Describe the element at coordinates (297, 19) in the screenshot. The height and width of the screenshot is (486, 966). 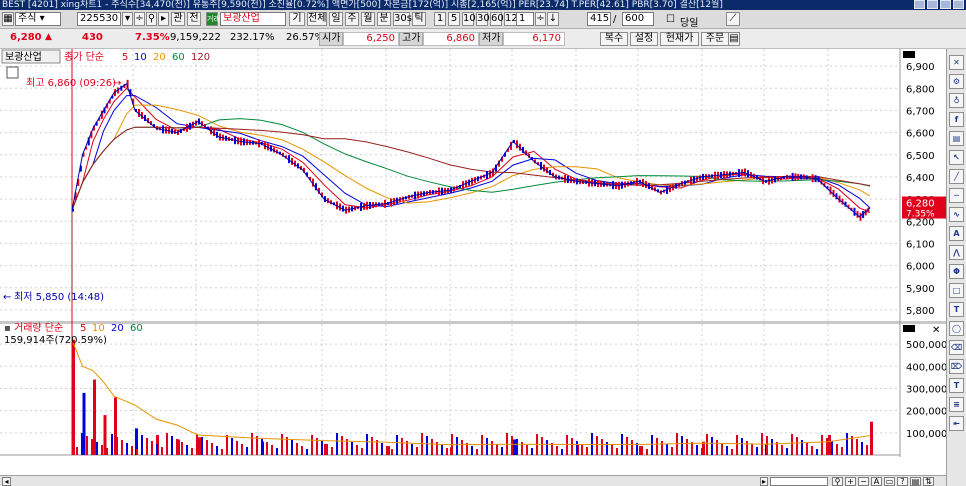
I see `period-button: 기` at that location.